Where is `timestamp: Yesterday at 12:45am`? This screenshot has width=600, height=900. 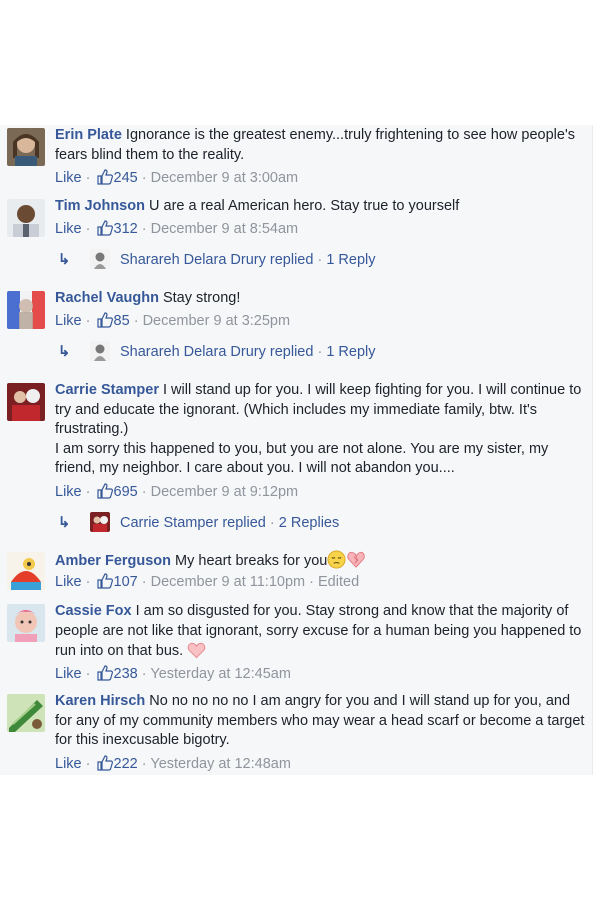
timestamp: Yesterday at 12:45am is located at coordinates (220, 674).